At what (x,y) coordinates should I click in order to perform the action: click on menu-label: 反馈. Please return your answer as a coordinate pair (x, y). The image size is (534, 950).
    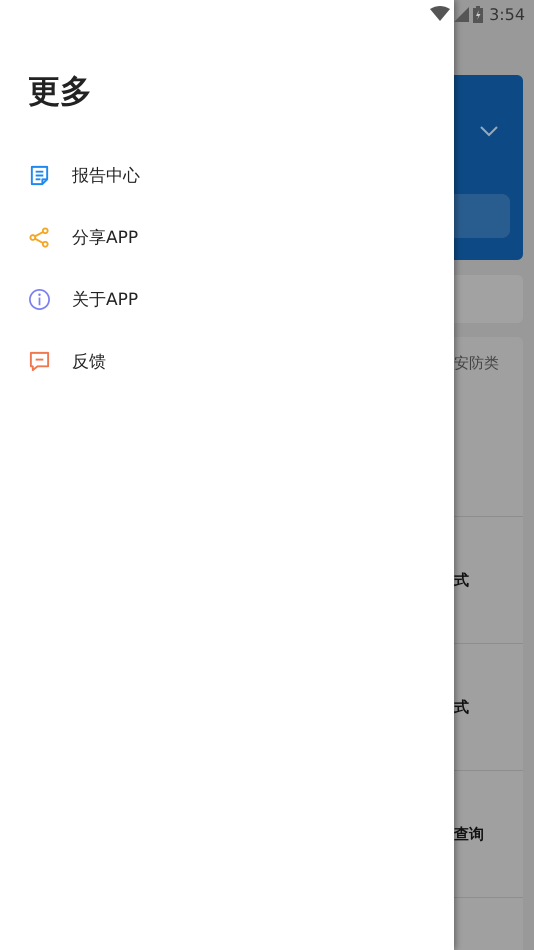
    Looking at the image, I should click on (89, 361).